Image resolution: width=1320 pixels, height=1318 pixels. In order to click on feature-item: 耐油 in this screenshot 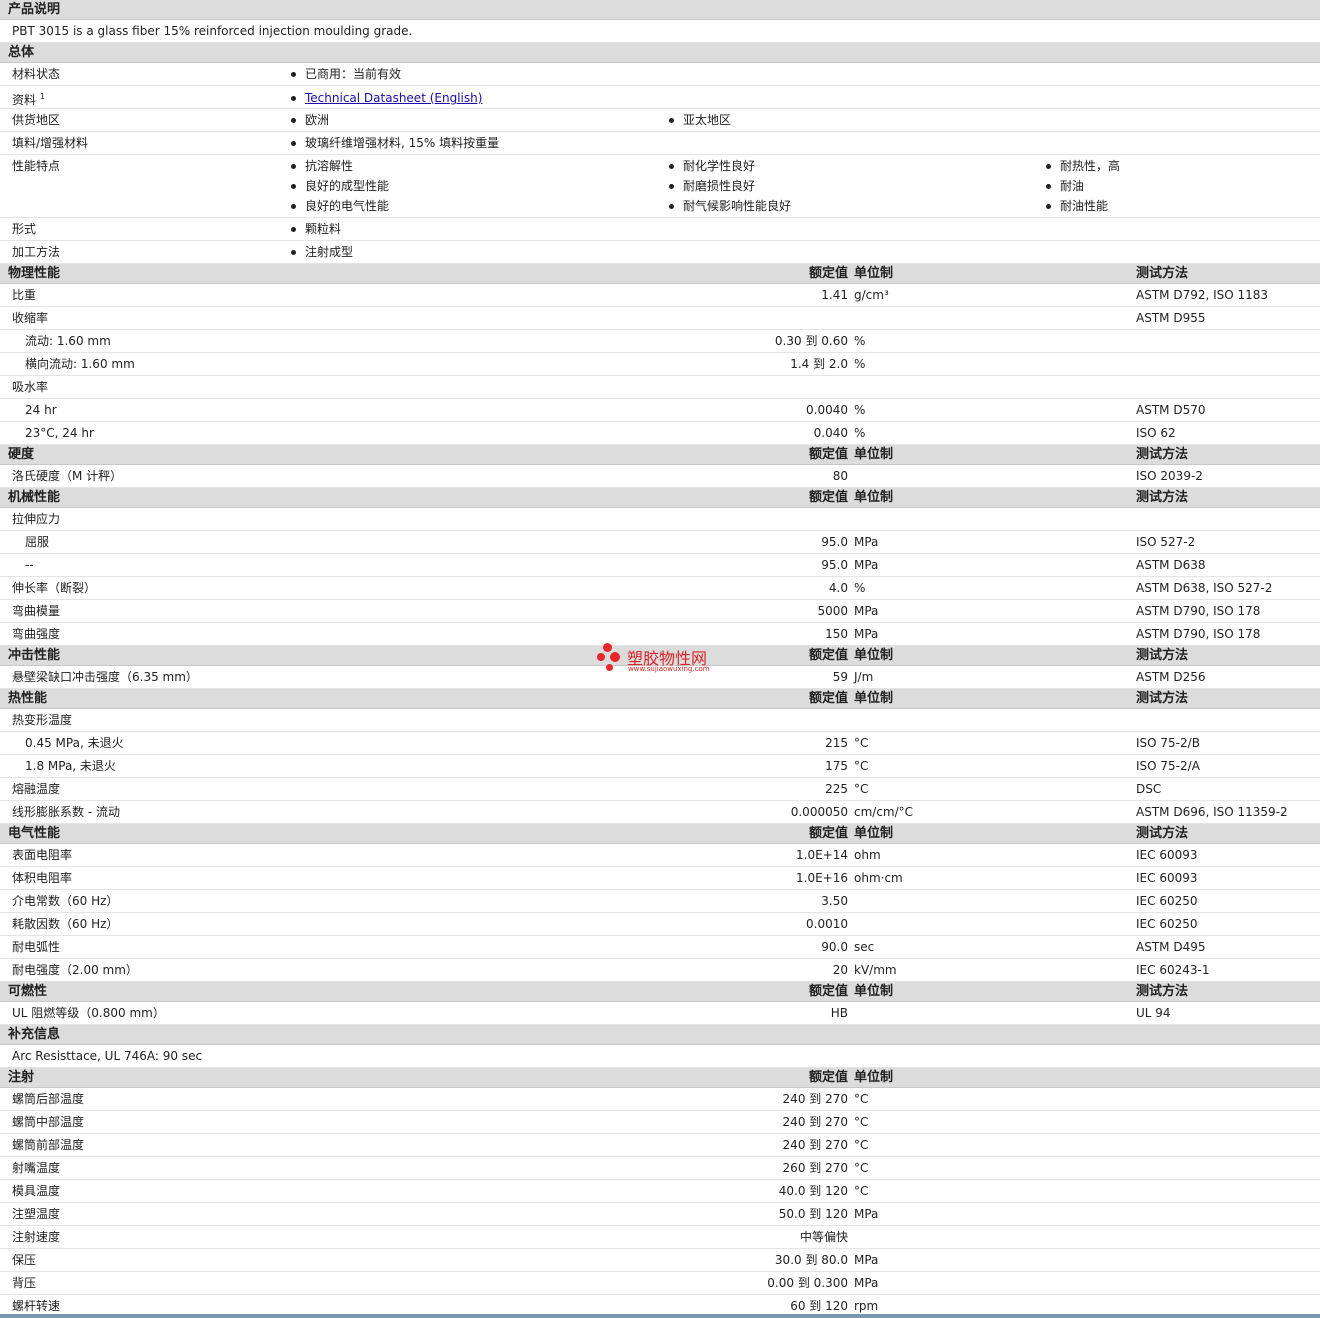, I will do `click(1064, 186)`.